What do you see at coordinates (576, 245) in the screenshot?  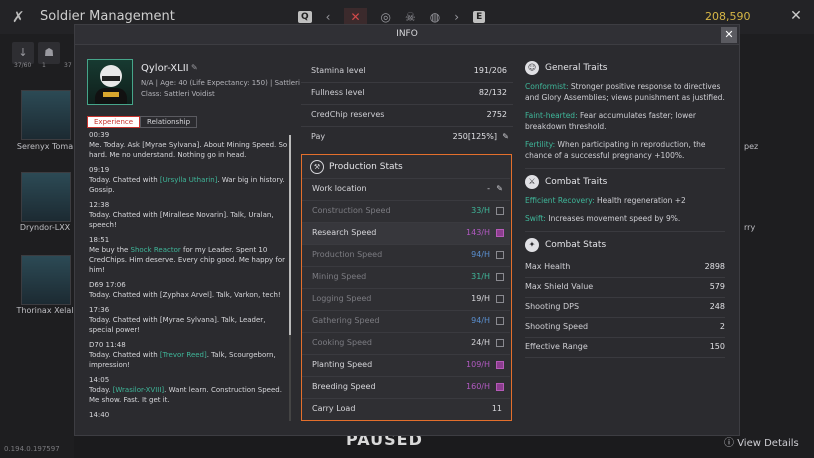 I see `combat-stats-title: Combat Stats` at bounding box center [576, 245].